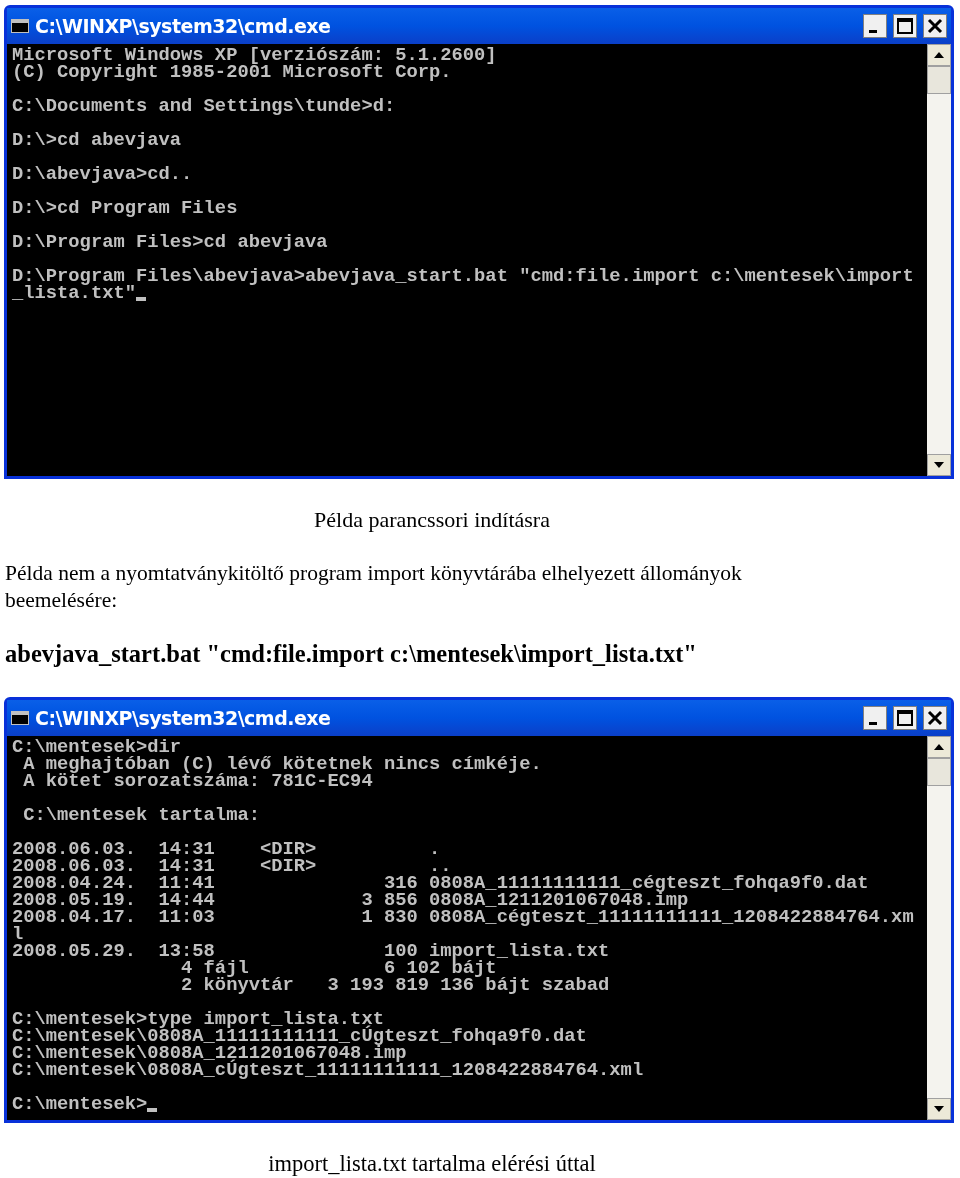 This screenshot has height=1178, width=960. What do you see at coordinates (350, 900) in the screenshot?
I see `console-line: 2008.05.19. 14:44 3 856 0808A_1211201067048.imp` at bounding box center [350, 900].